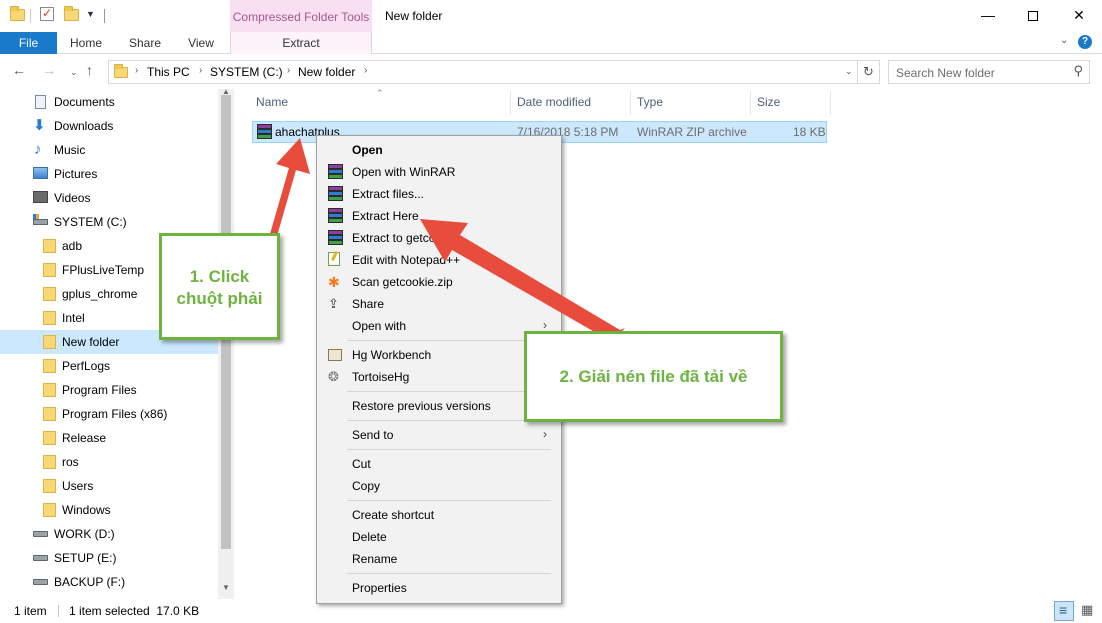 The image size is (1102, 623). I want to click on up-button: ↑, so click(89, 70).